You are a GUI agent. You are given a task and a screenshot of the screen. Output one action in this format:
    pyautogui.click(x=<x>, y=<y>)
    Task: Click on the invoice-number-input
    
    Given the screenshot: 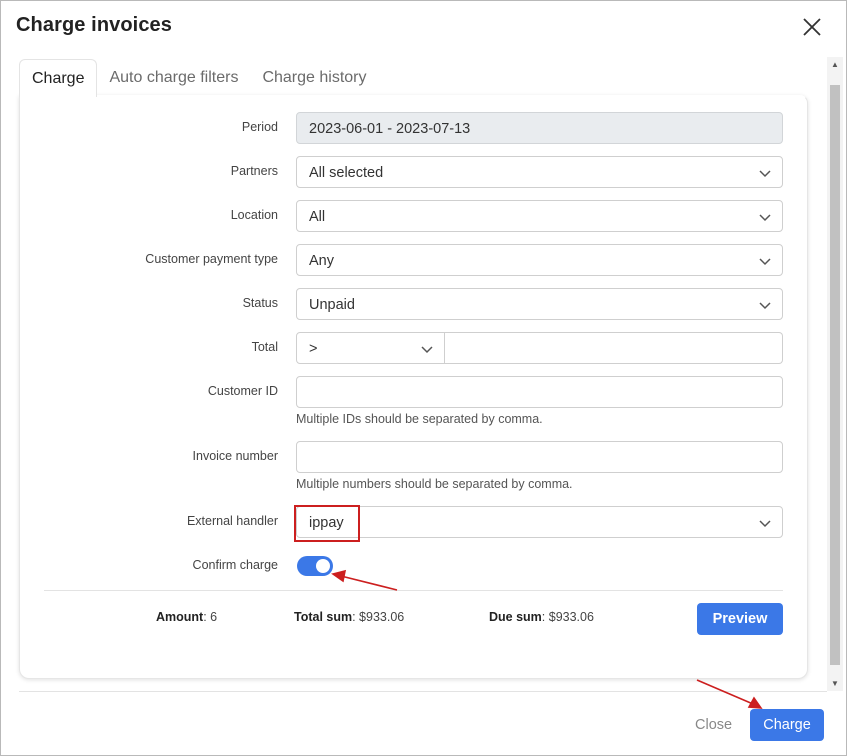 What is the action you would take?
    pyautogui.click(x=539, y=457)
    